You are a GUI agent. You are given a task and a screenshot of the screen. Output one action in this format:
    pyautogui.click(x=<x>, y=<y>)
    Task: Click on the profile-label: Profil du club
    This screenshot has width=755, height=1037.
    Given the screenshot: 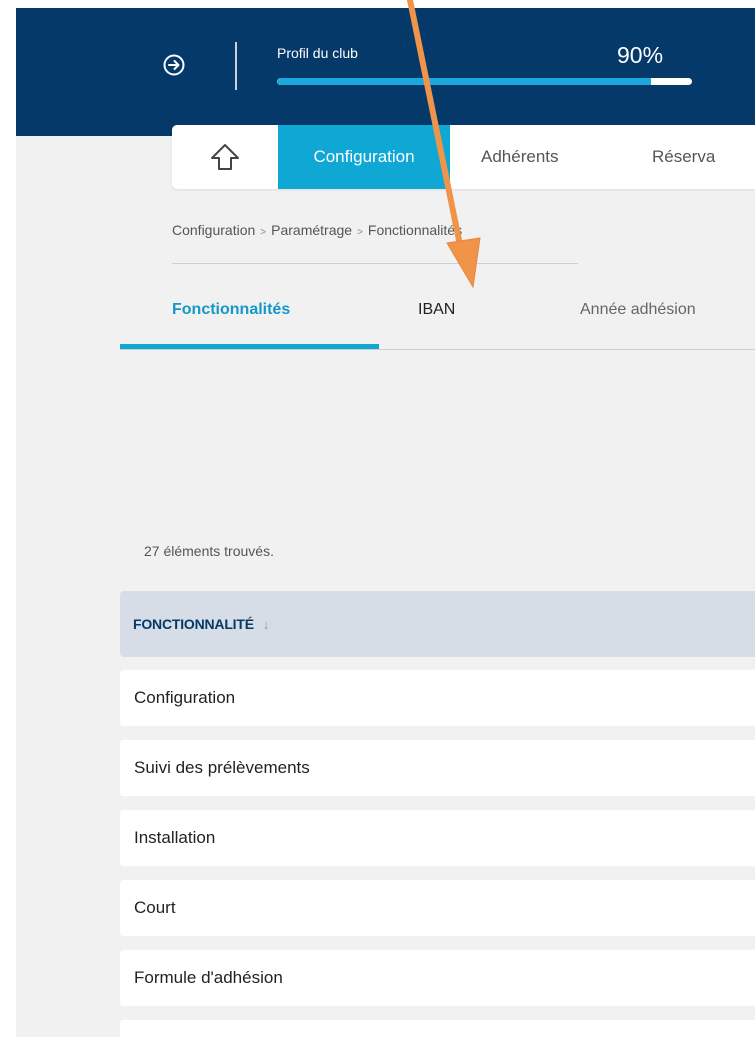 What is the action you would take?
    pyautogui.click(x=317, y=53)
    